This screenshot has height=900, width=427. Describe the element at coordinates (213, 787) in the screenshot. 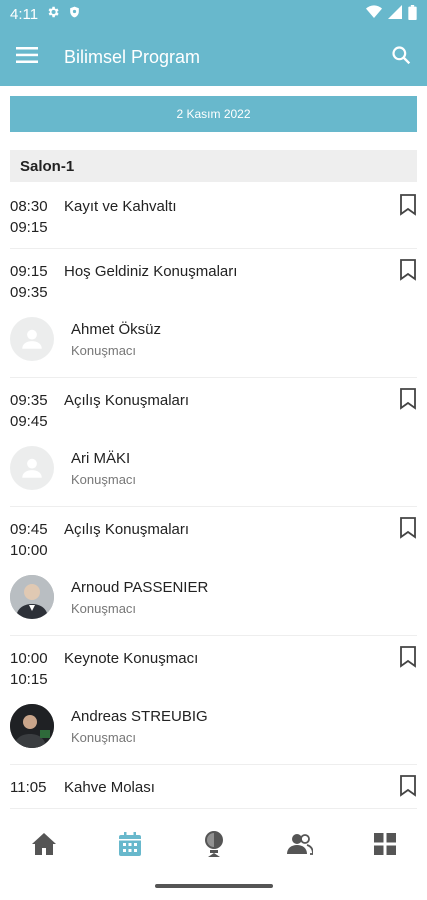

I see `session-item: 11:05 Kahve Molası` at that location.